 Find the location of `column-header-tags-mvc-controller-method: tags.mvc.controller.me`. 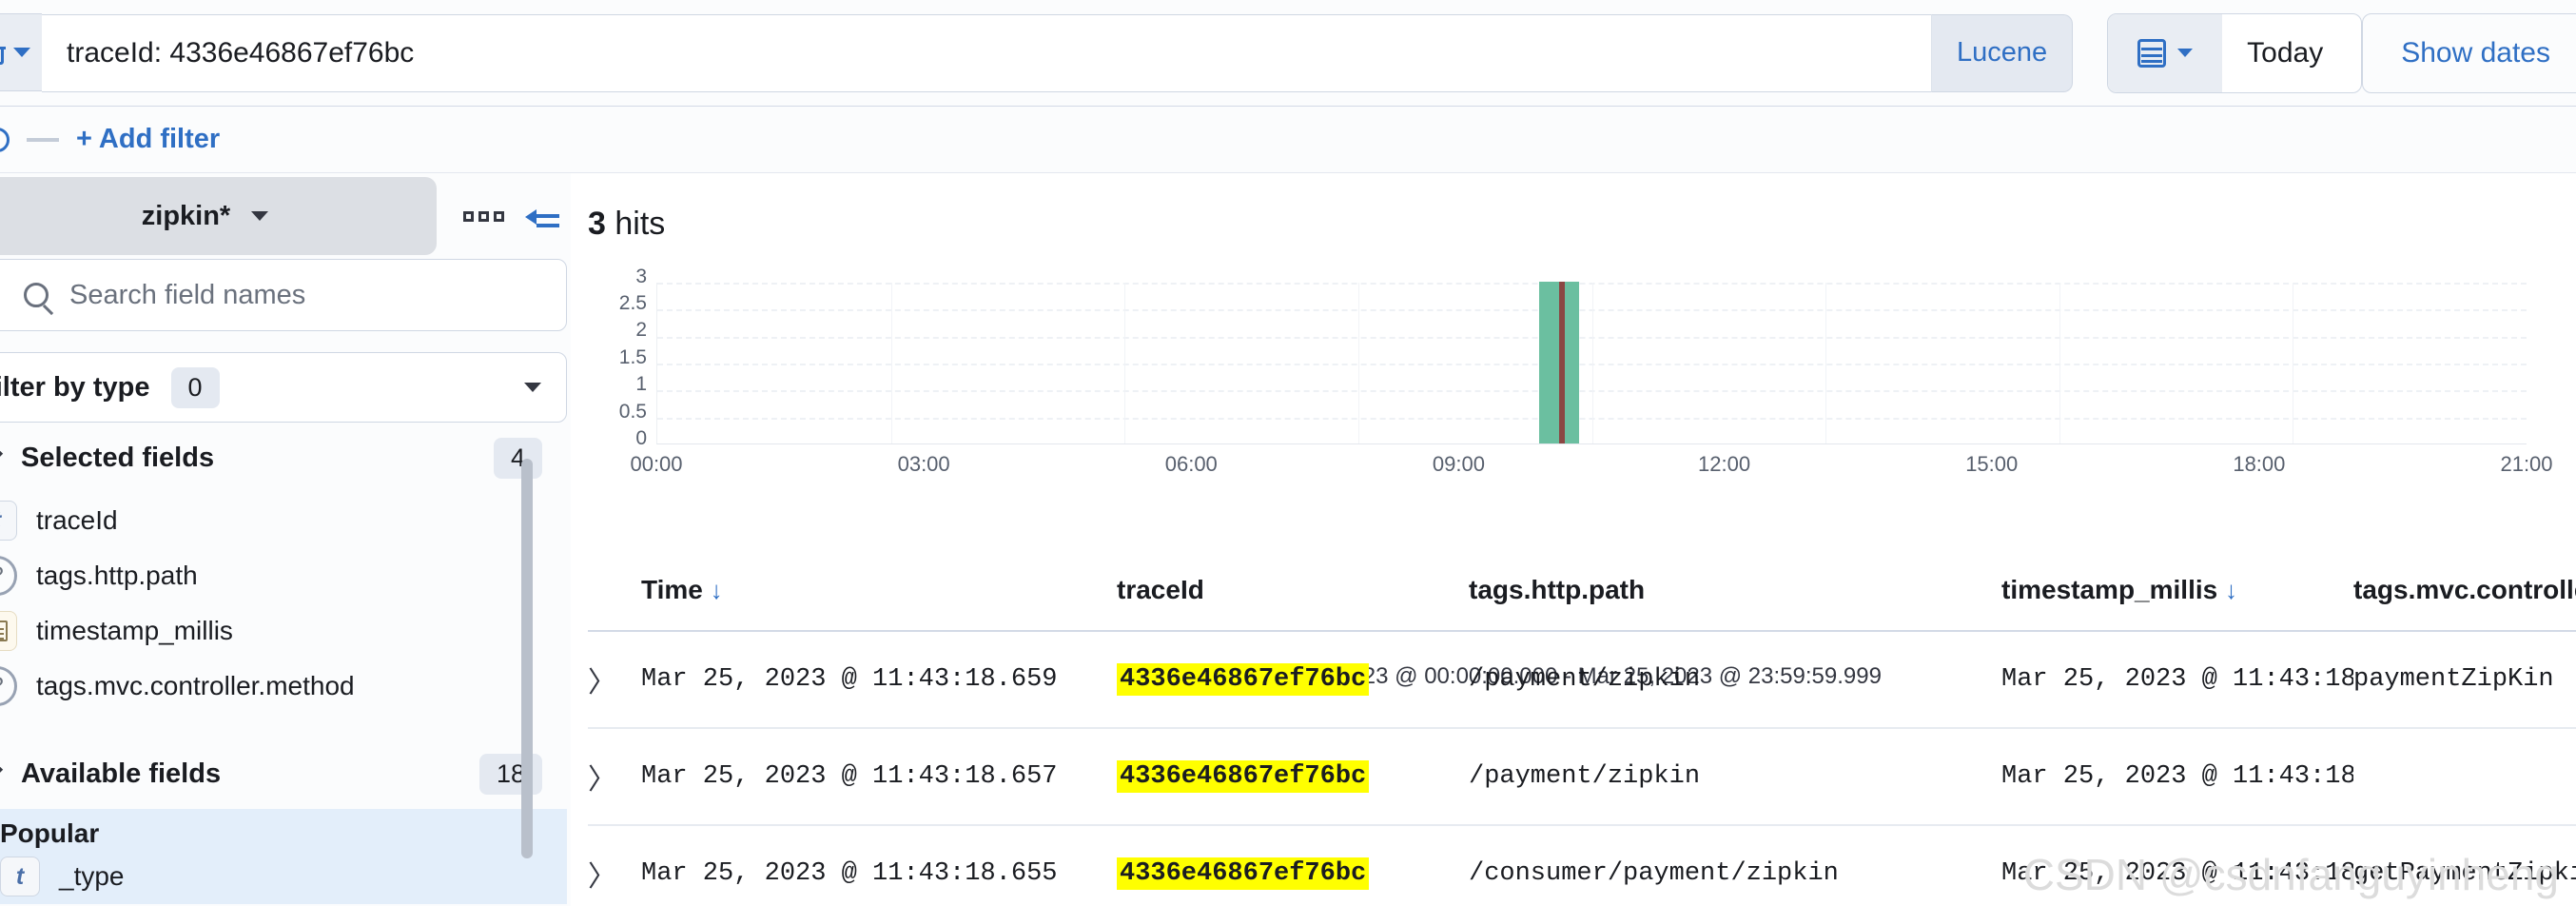

column-header-tags-mvc-controller-method: tags.mvc.controller.me is located at coordinates (2465, 591).